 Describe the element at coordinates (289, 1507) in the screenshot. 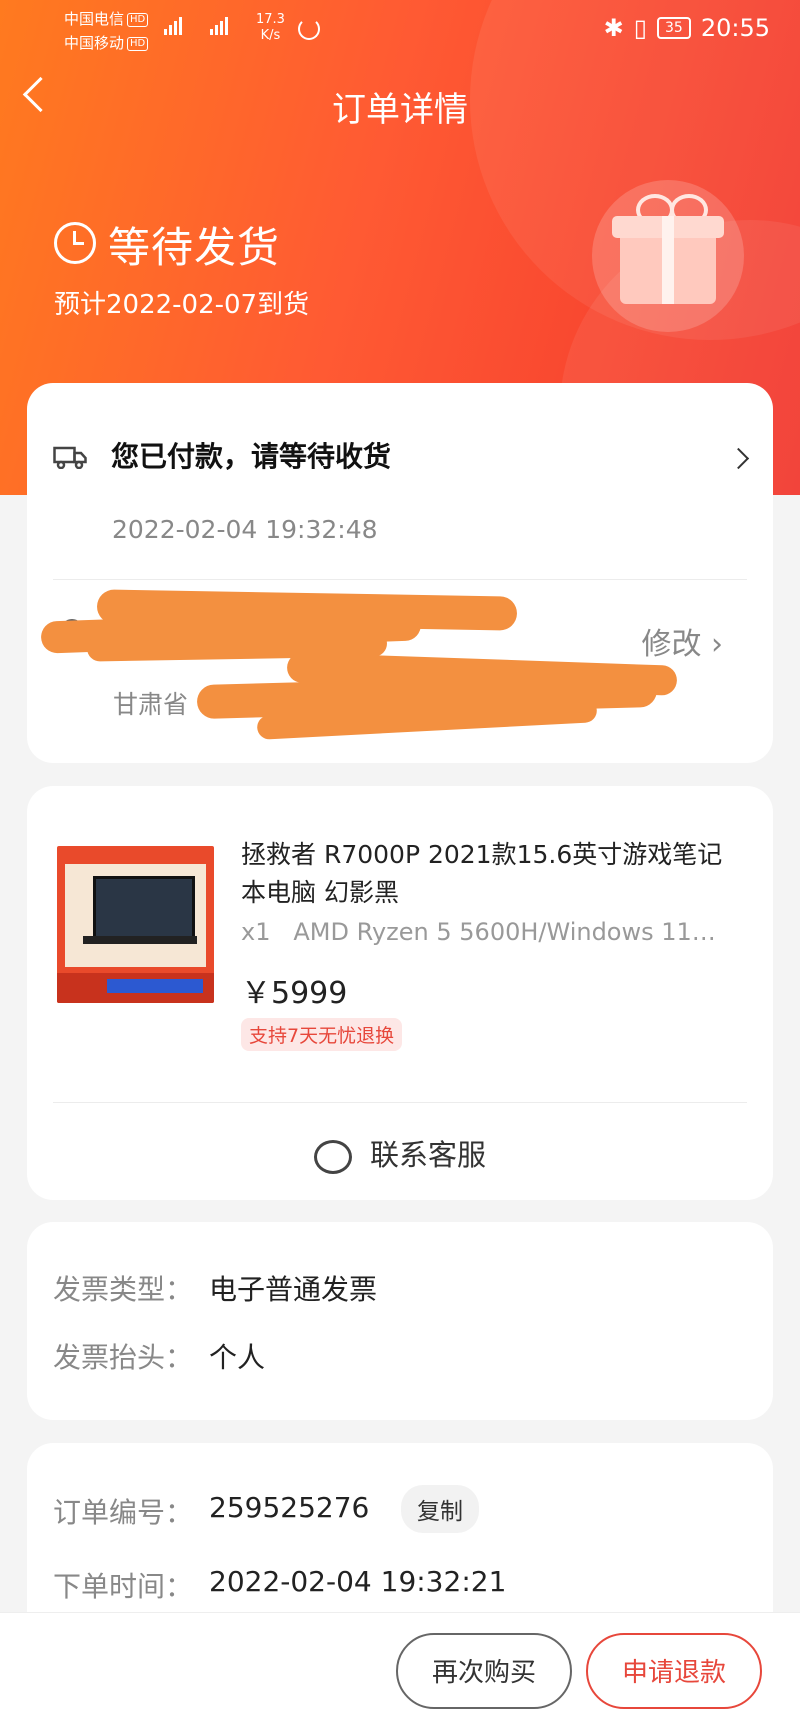

I see `order-number-value: 259525276` at that location.